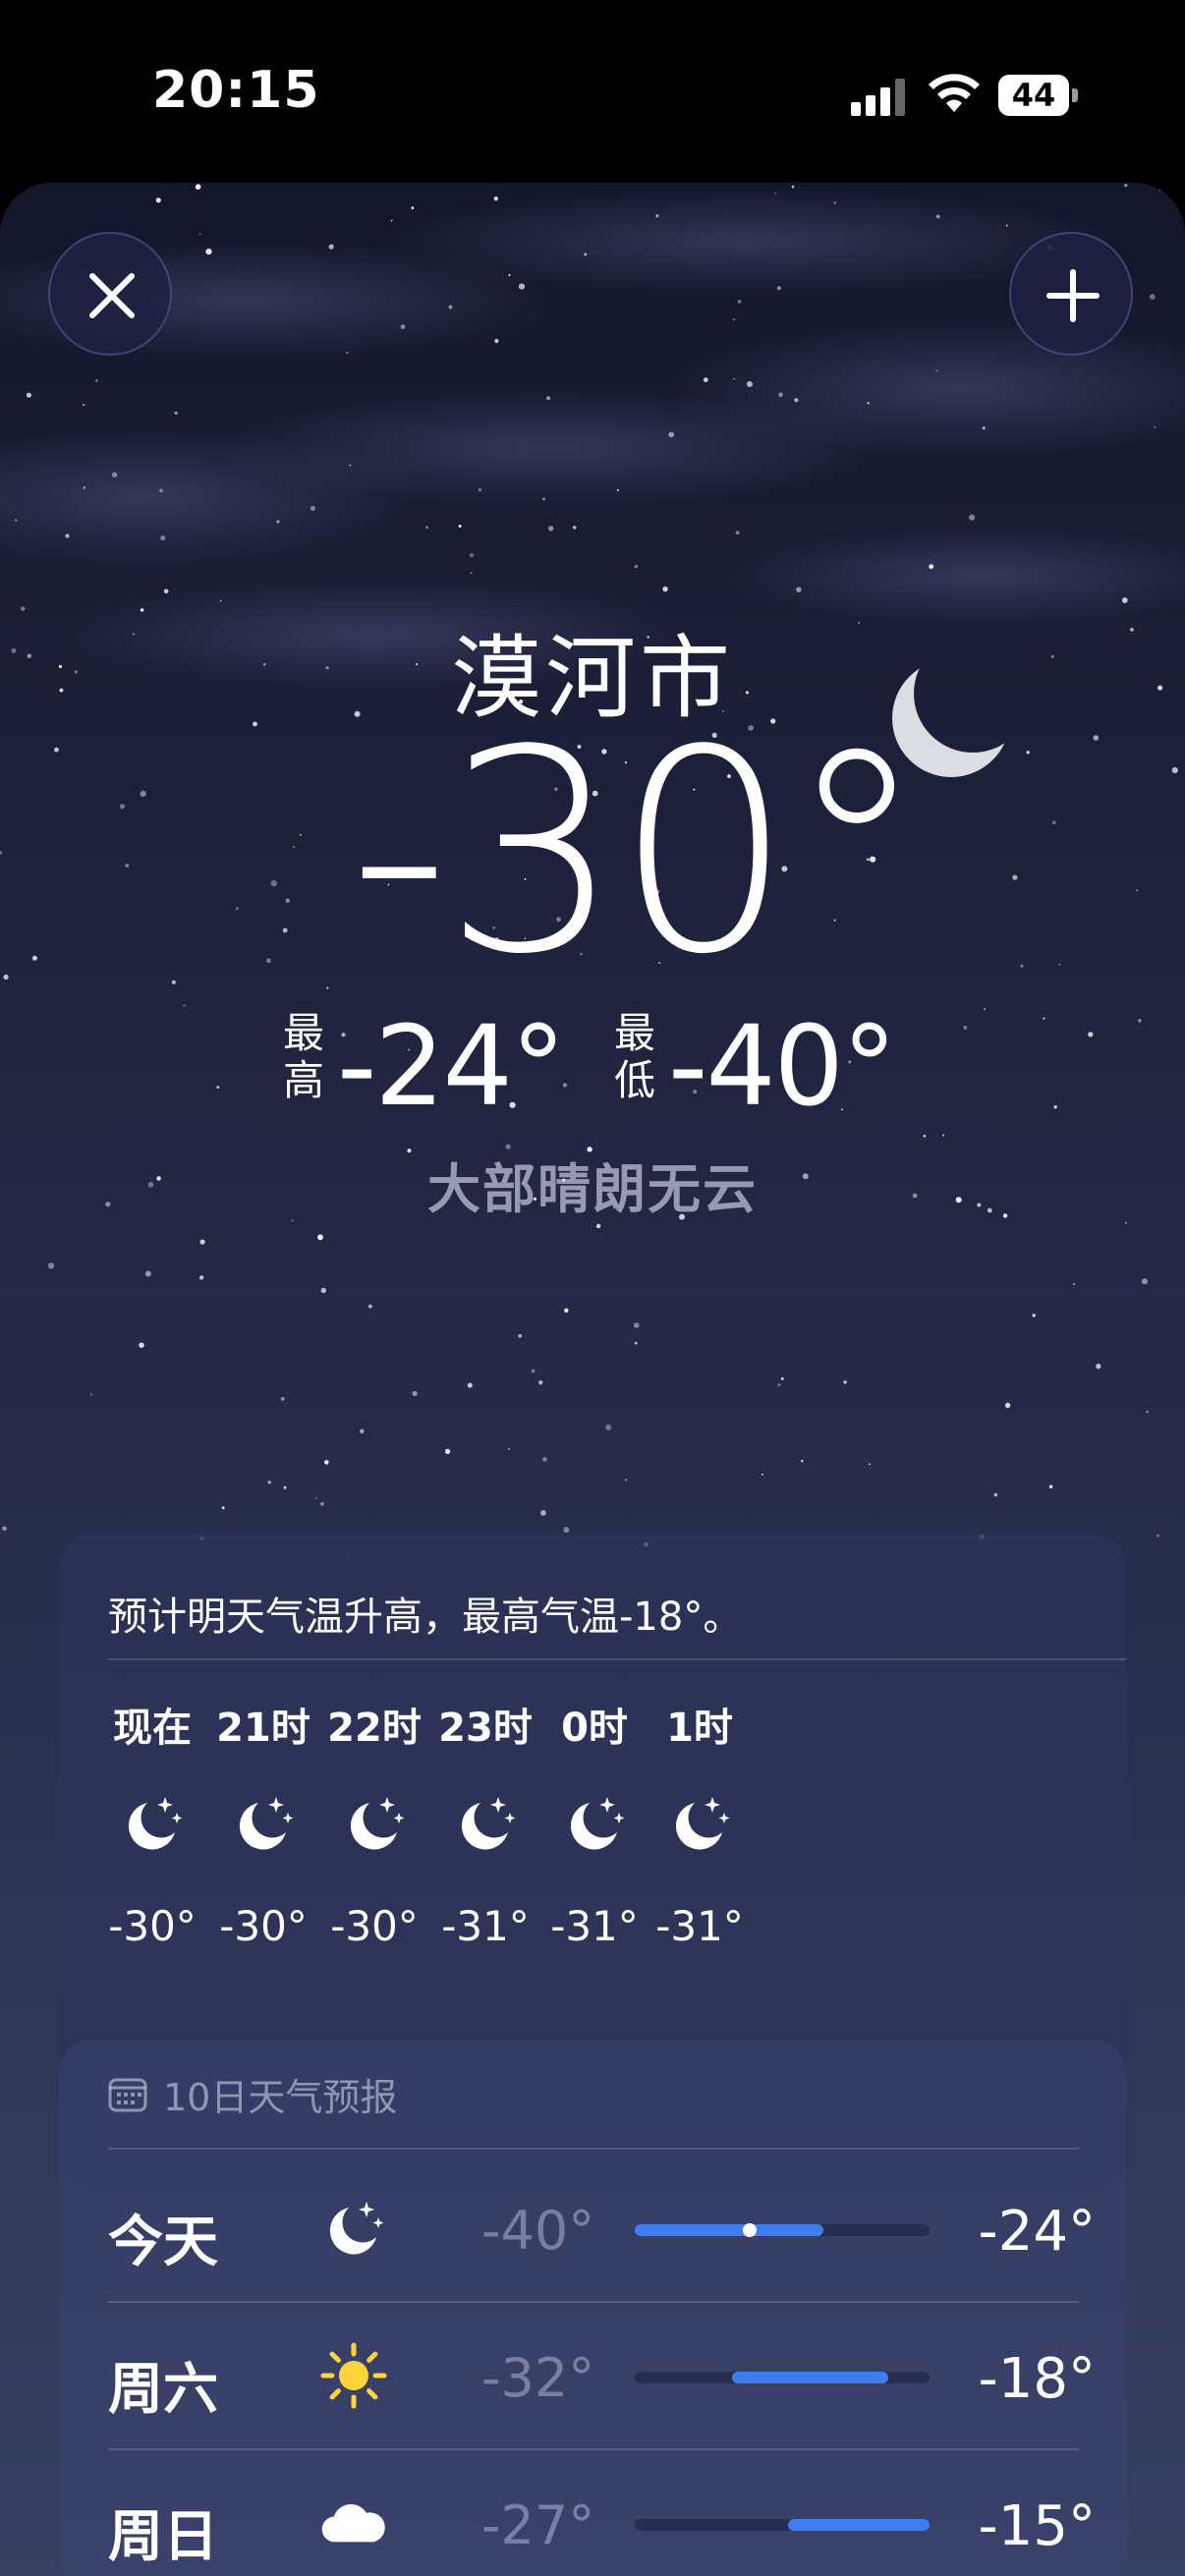  What do you see at coordinates (879, 97) in the screenshot?
I see `cellular-signal-icon` at bounding box center [879, 97].